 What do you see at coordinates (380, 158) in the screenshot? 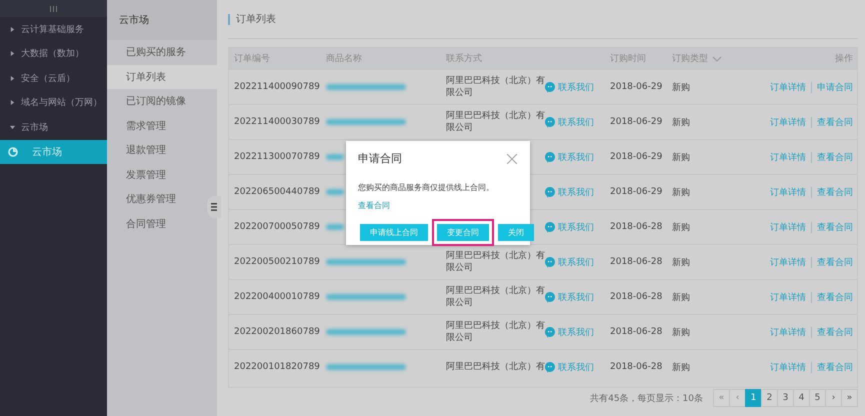
I see `dialog-title: 申请合同` at bounding box center [380, 158].